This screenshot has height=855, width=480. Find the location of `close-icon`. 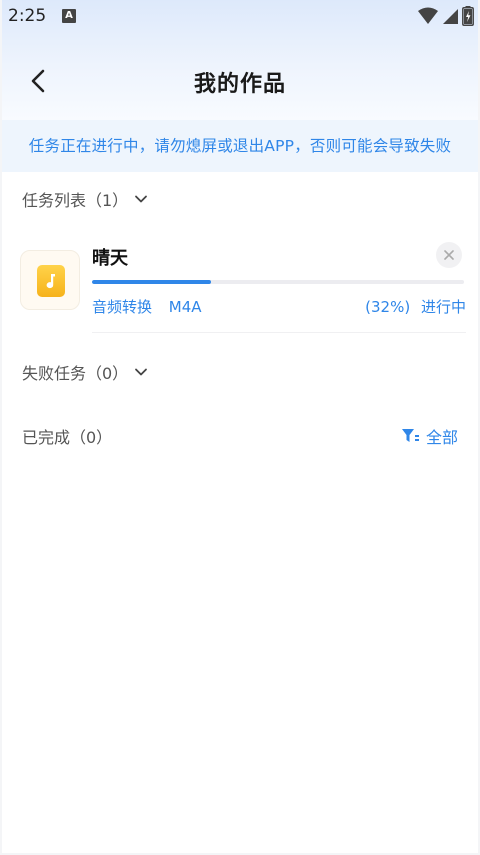

close-icon is located at coordinates (449, 255).